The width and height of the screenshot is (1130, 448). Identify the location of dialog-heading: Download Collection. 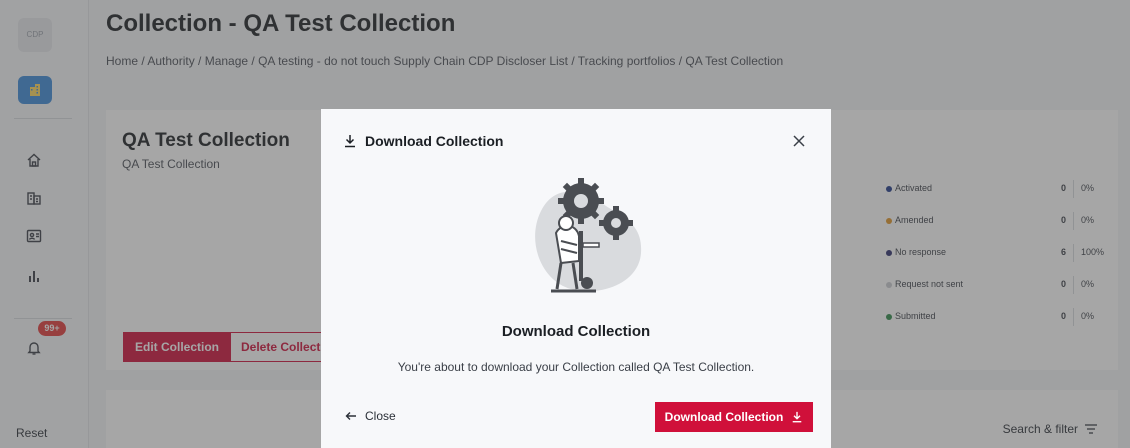
(576, 331).